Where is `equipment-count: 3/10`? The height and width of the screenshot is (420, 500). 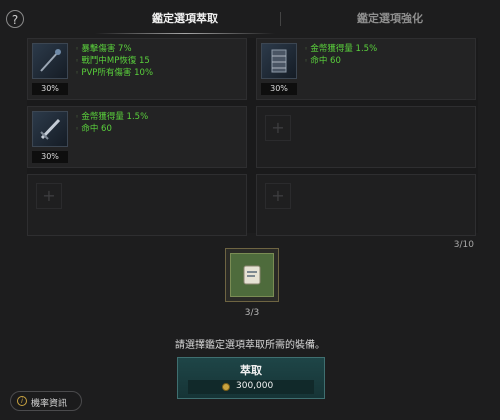
equipment-count: 3/10 is located at coordinates (463, 245).